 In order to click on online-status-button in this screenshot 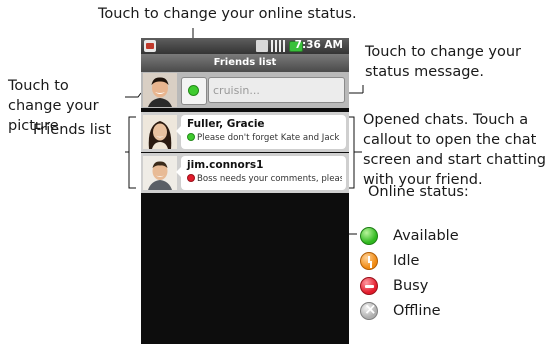, I will do `click(194, 91)`.